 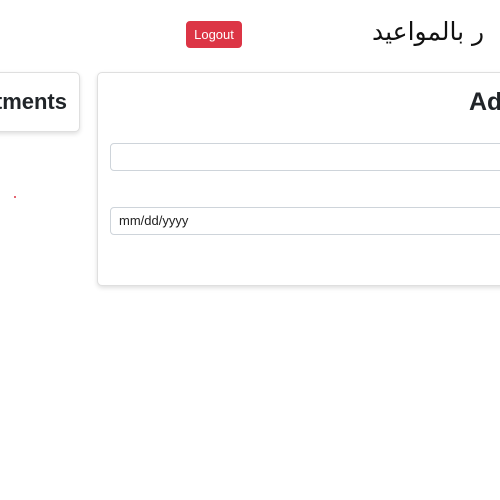 What do you see at coordinates (305, 157) in the screenshot?
I see `appointment-text-input` at bounding box center [305, 157].